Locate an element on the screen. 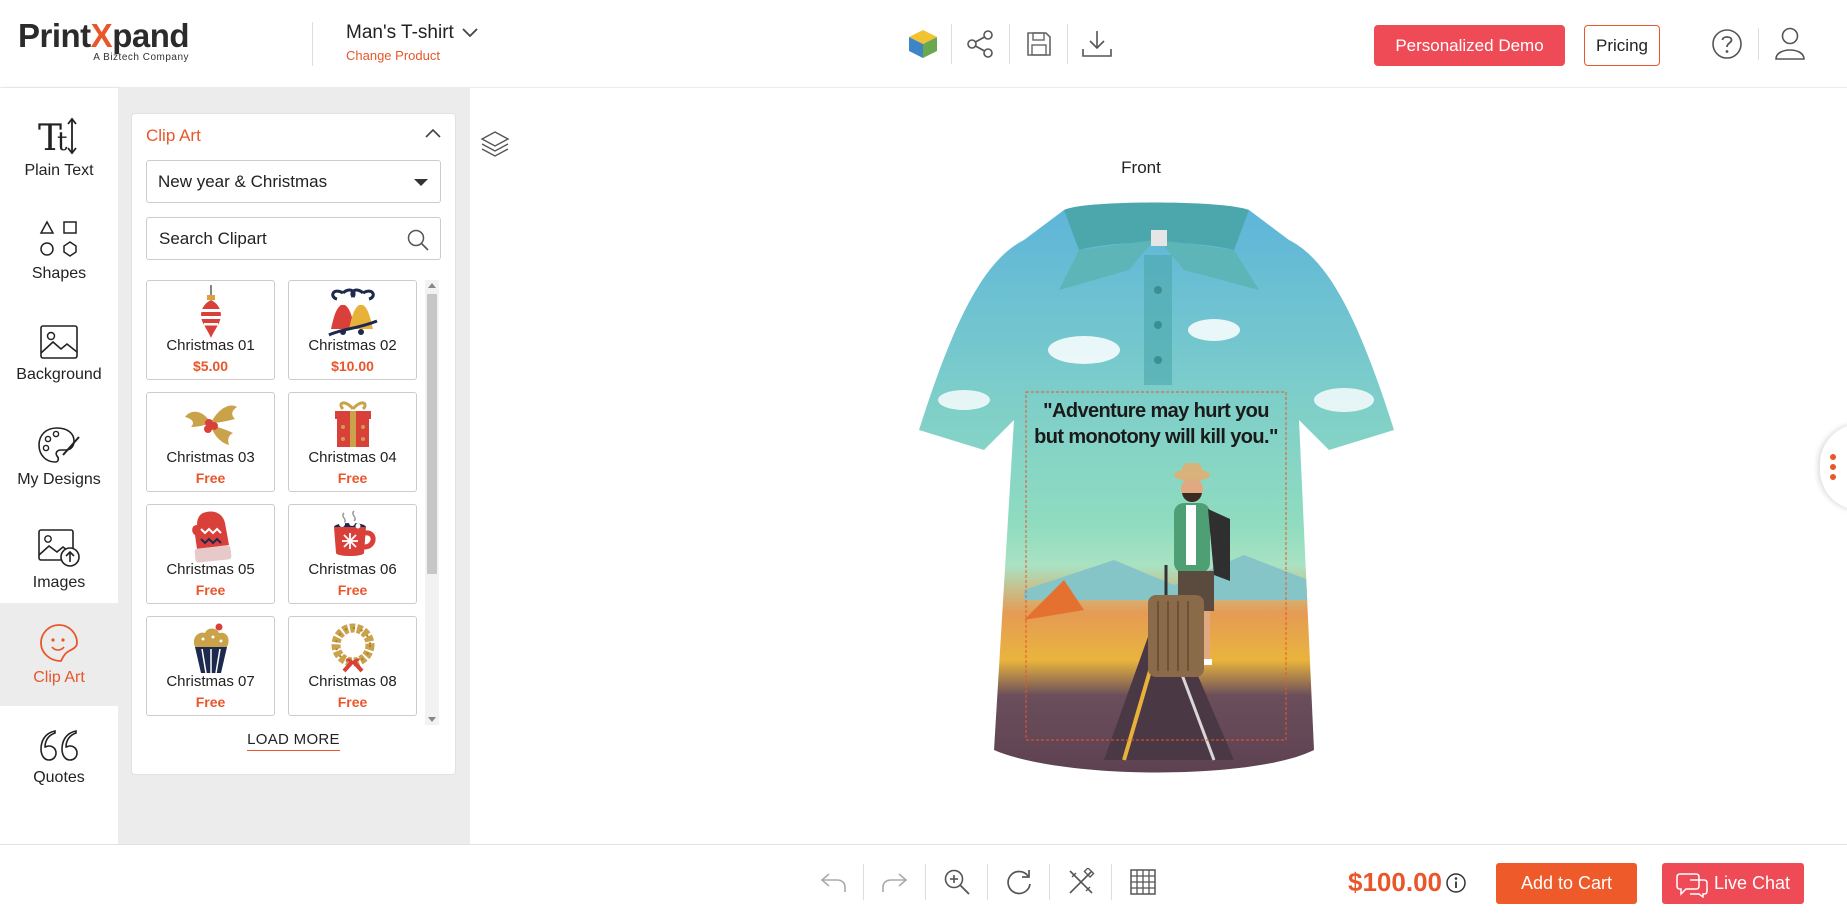 Image resolution: width=1847 pixels, height=917 pixels. clipart-card: Christmas 02 $10.00 is located at coordinates (352, 330).